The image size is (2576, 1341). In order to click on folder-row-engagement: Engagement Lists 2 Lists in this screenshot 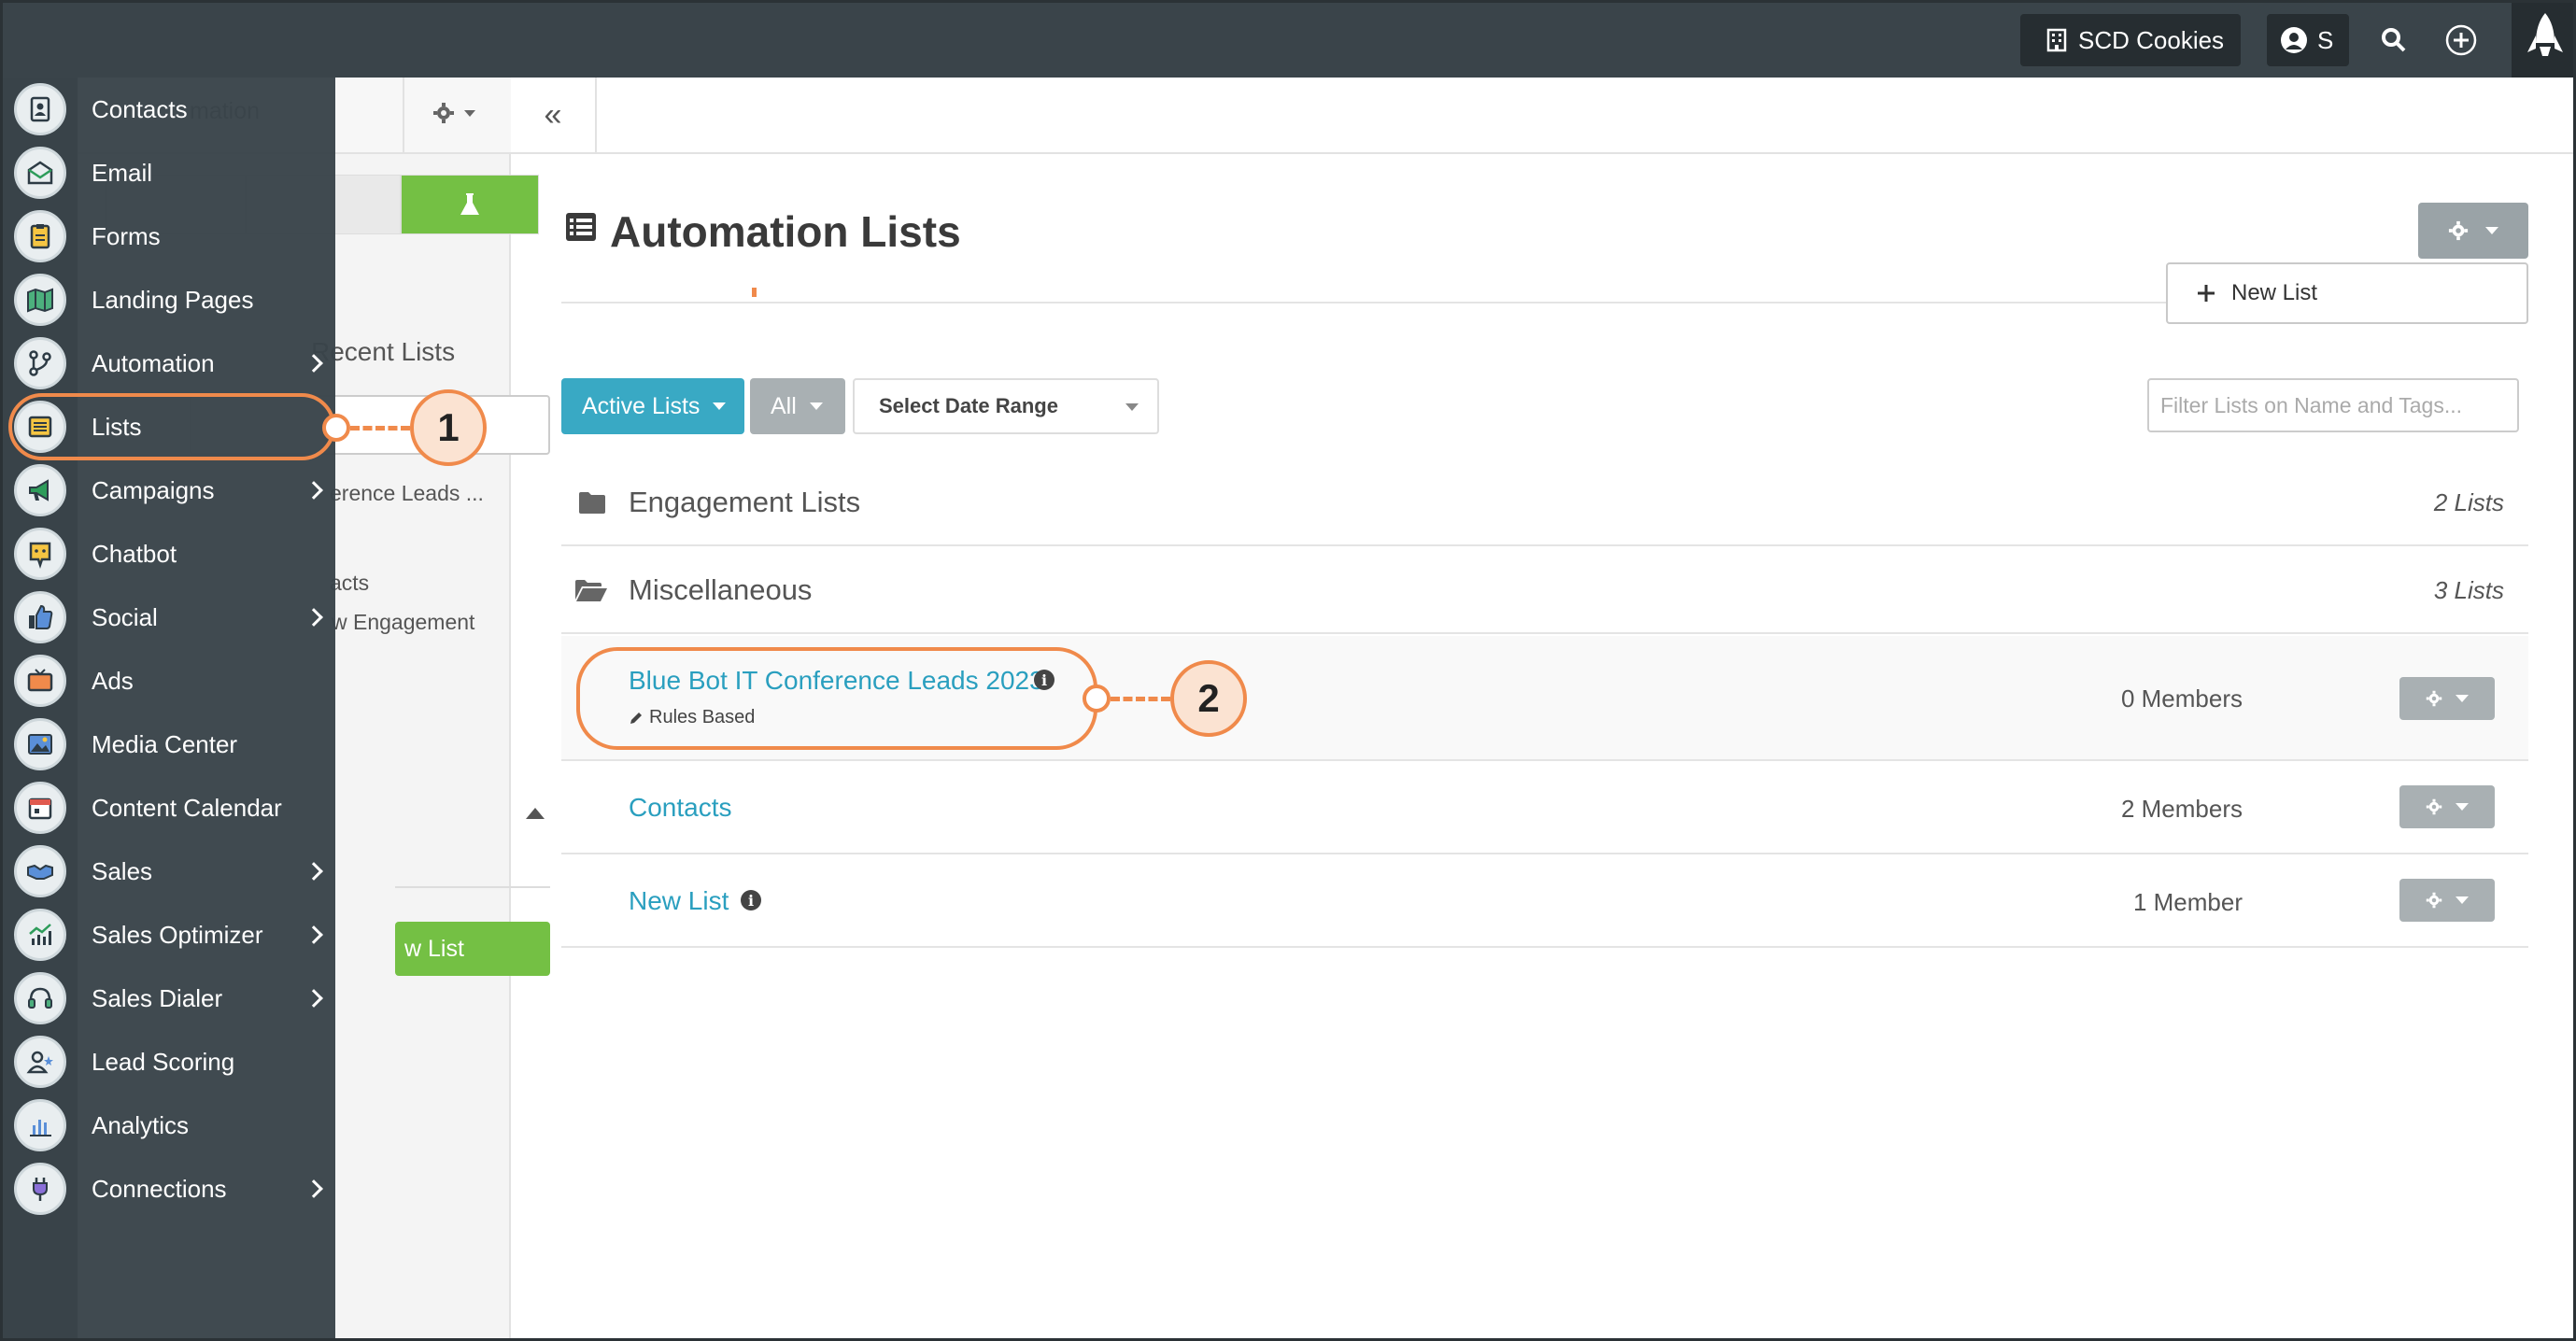, I will do `click(1544, 503)`.